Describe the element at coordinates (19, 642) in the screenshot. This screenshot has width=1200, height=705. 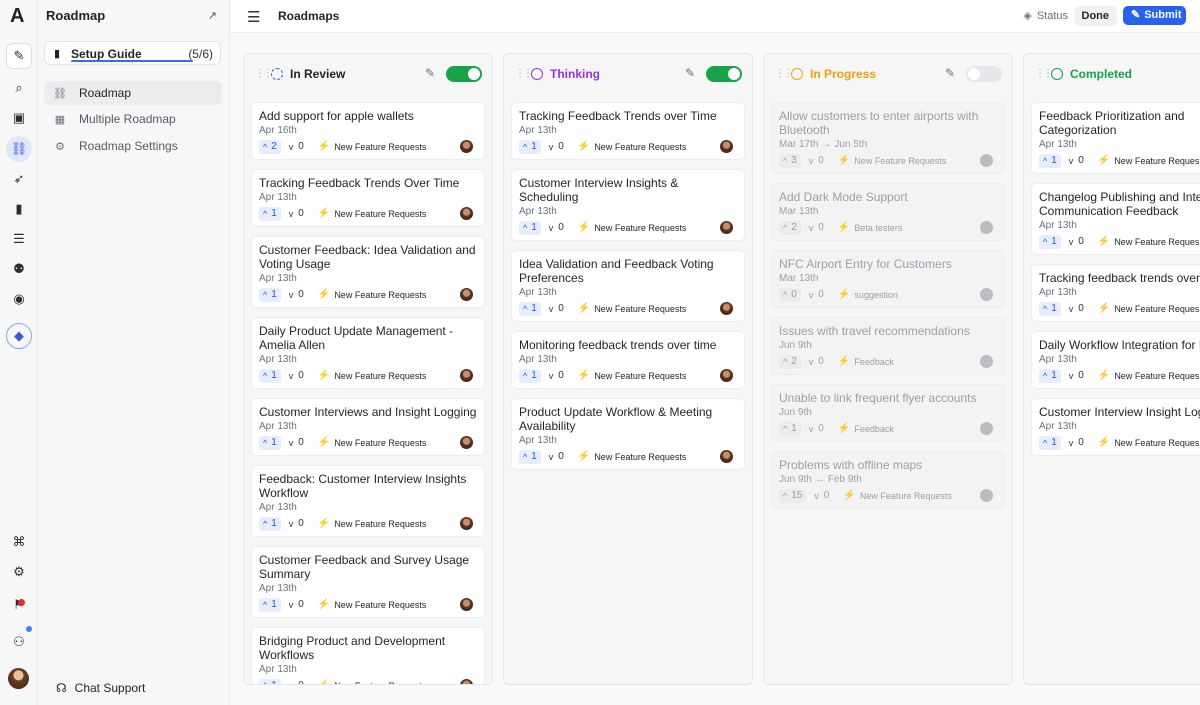
I see `user-icon: ⚇` at that location.